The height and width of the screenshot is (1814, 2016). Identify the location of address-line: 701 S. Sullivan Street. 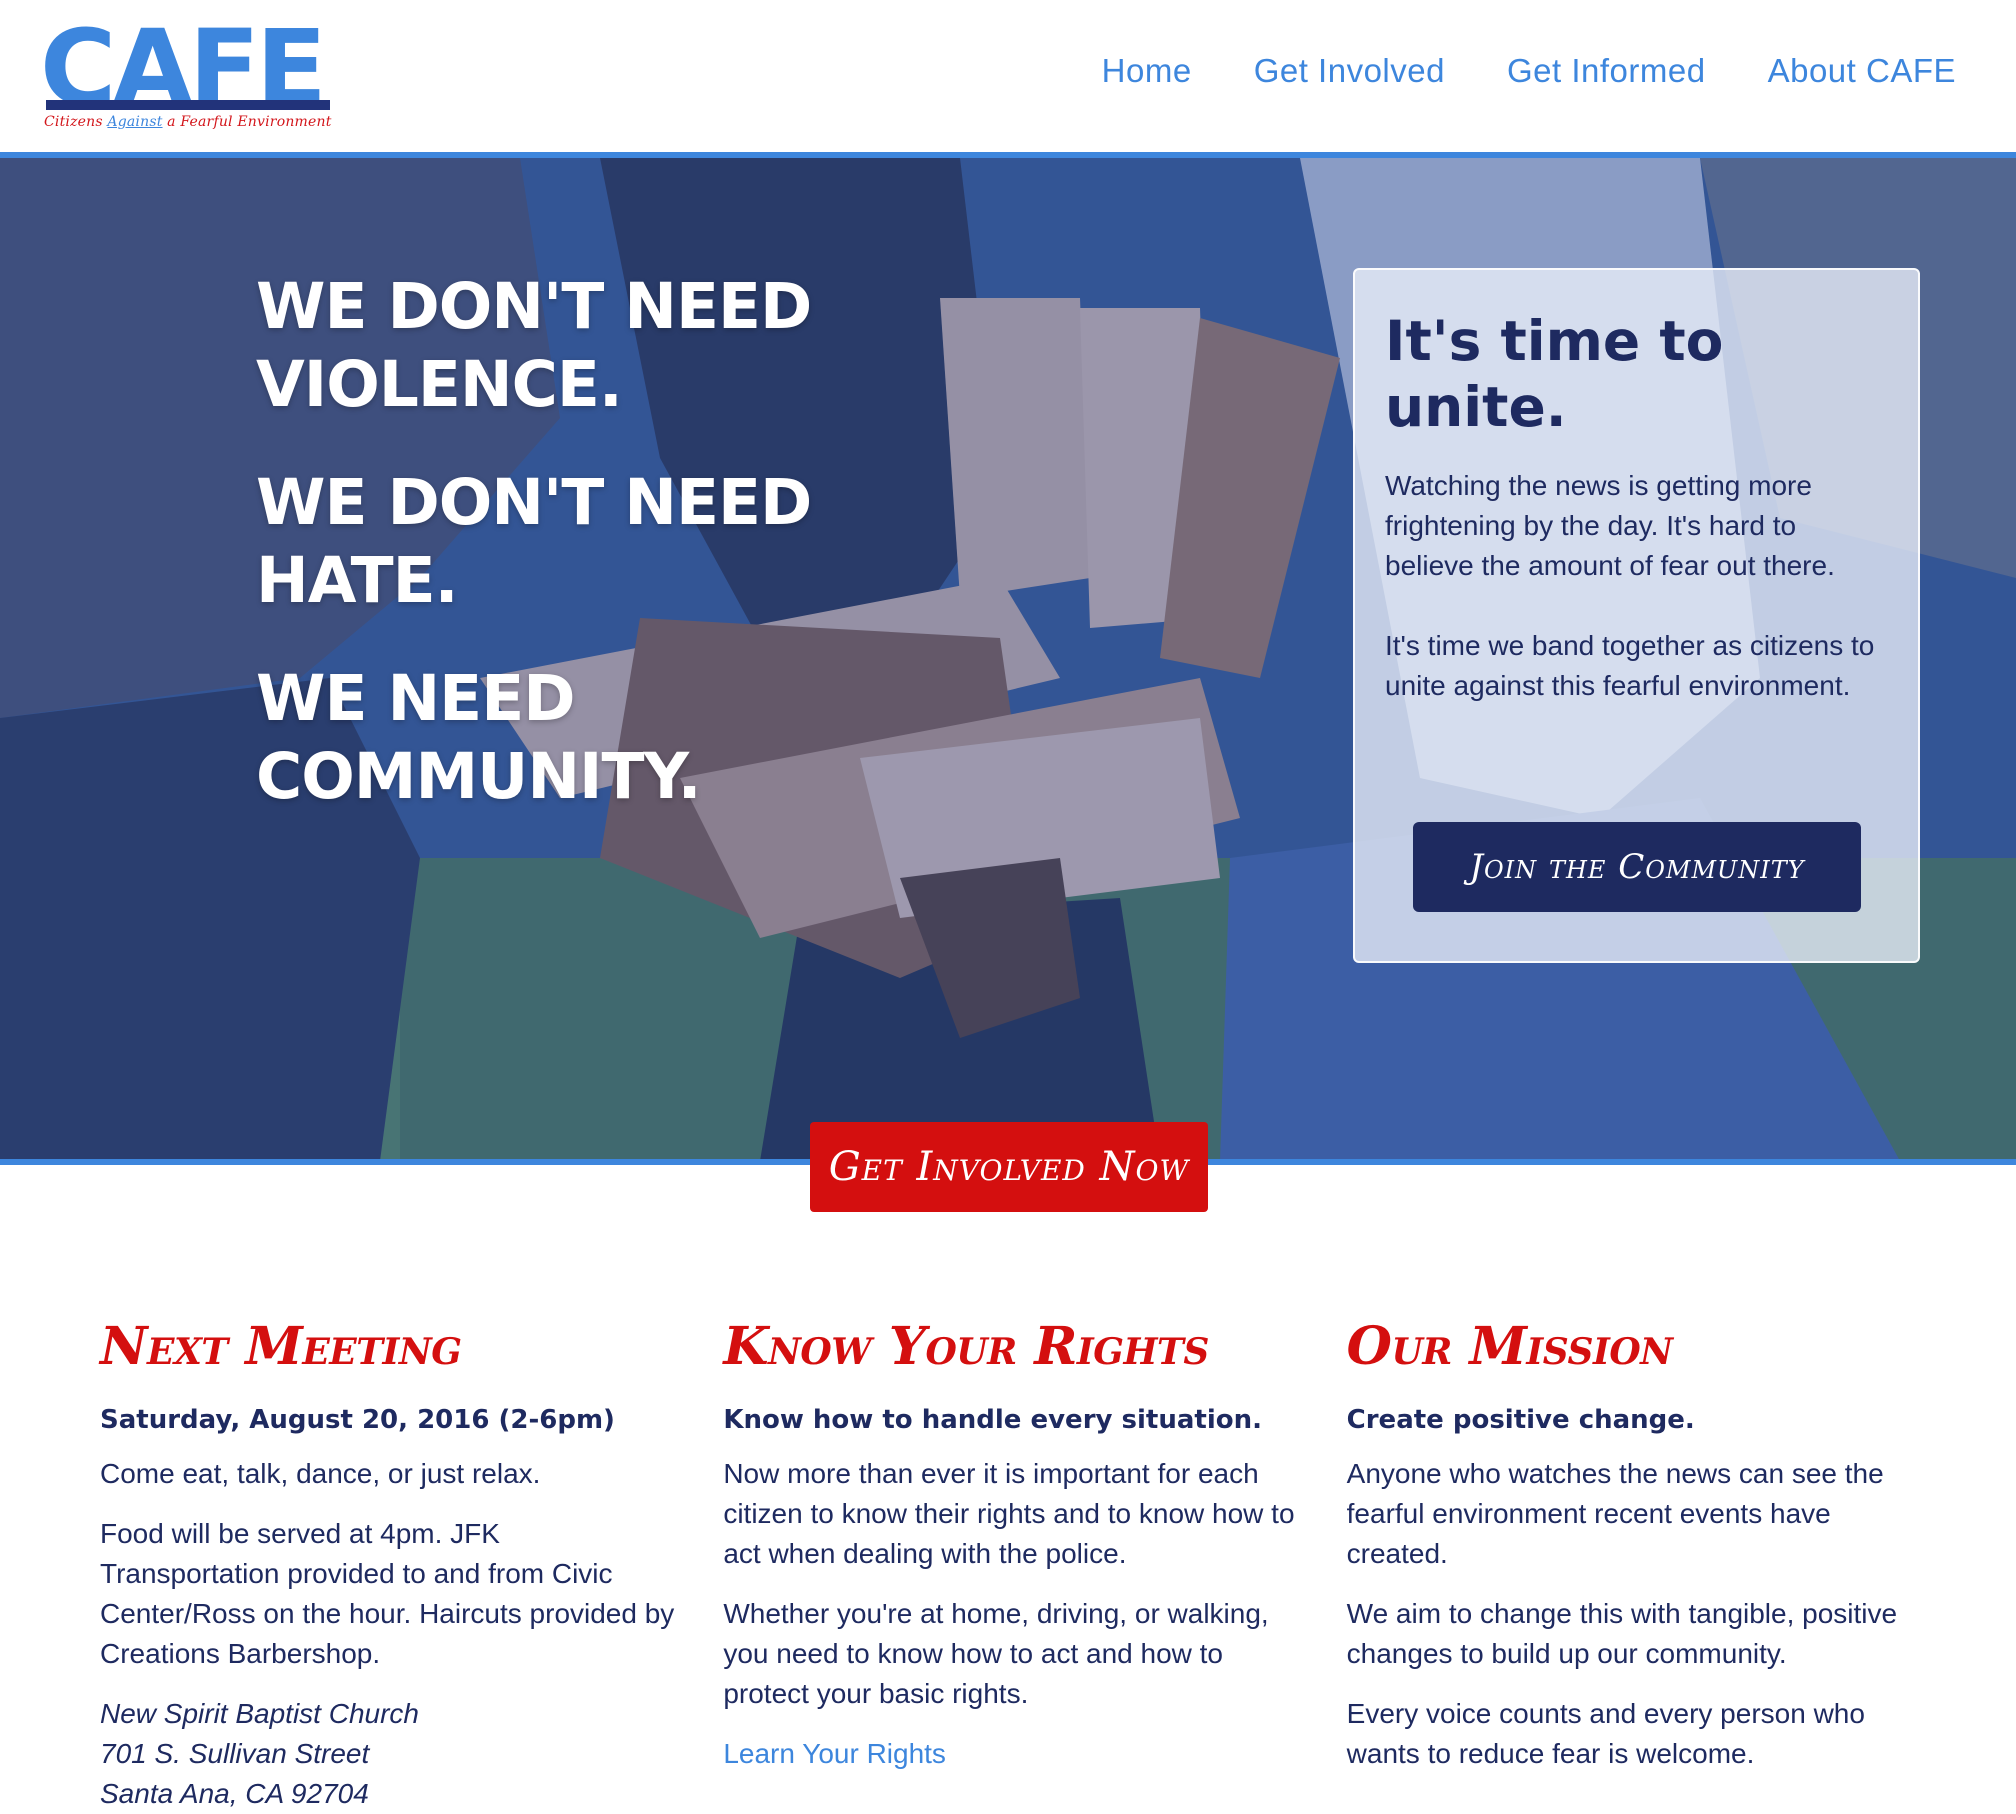
(235, 1753).